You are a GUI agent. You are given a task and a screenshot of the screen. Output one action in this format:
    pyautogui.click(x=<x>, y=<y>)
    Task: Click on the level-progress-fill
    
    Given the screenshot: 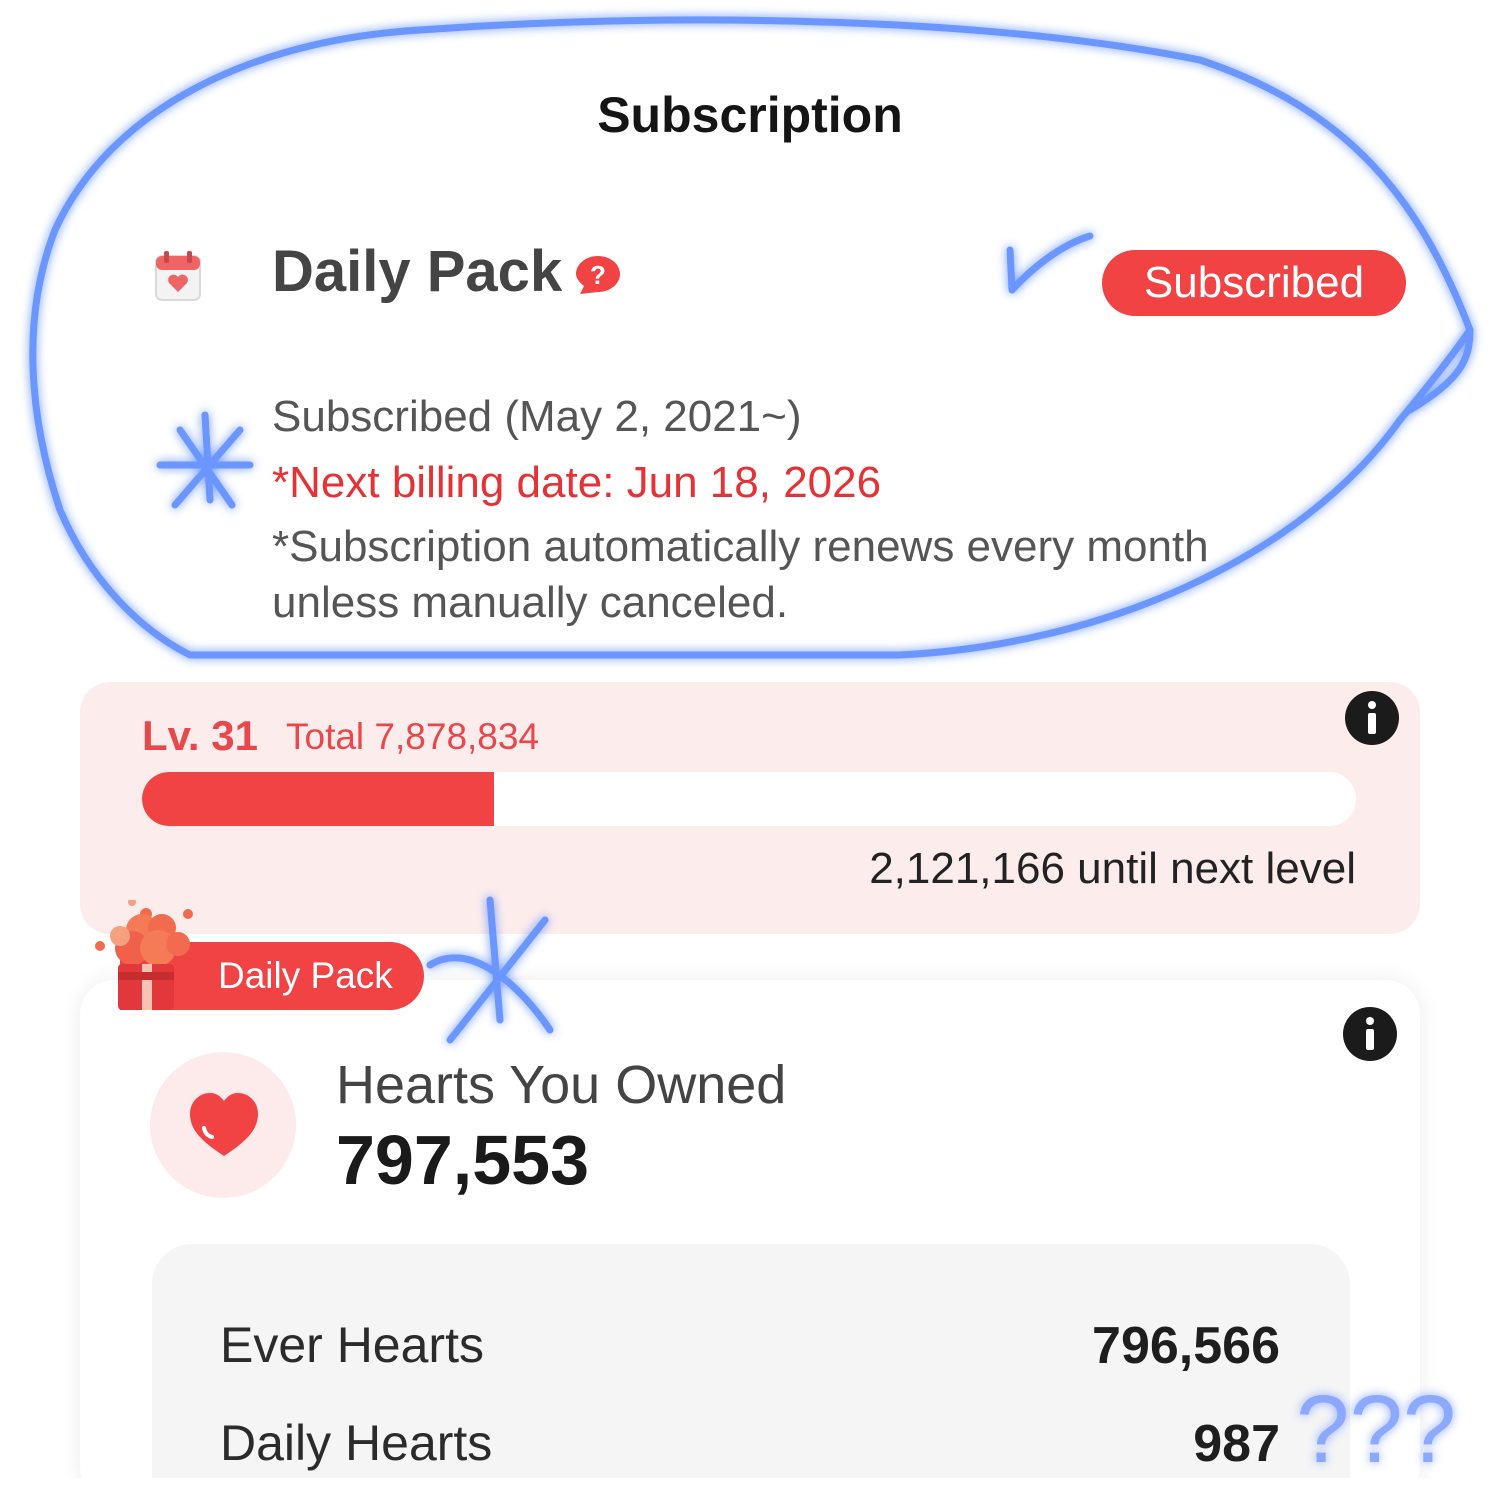 What is the action you would take?
    pyautogui.click(x=318, y=799)
    